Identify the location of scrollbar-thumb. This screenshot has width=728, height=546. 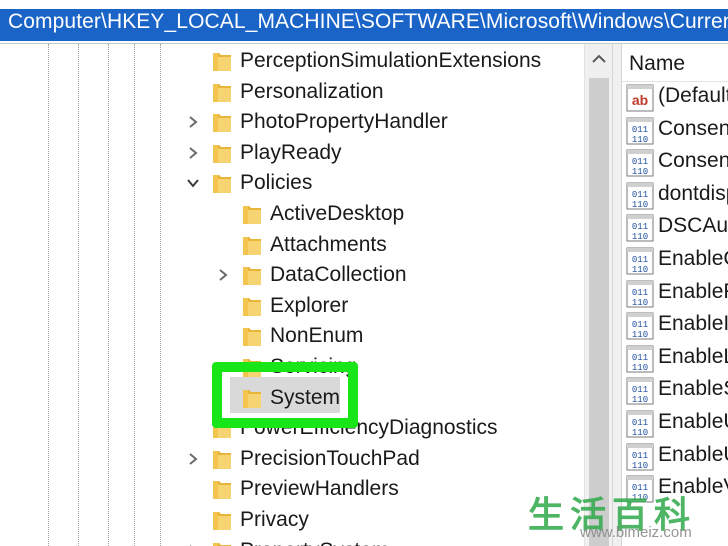
(599, 312).